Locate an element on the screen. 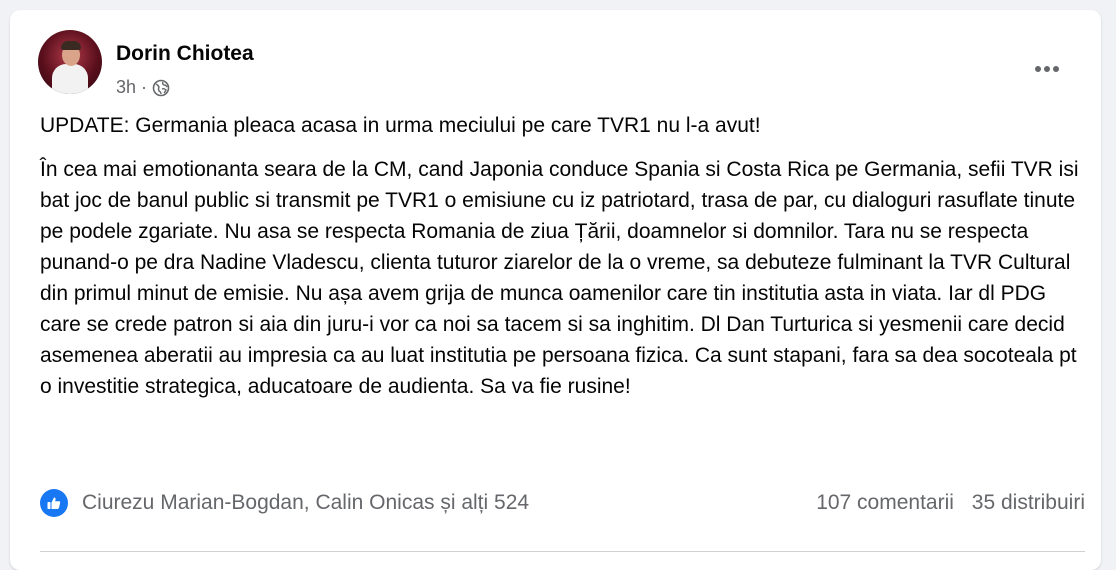 This screenshot has width=1116, height=570. globe-icon is located at coordinates (161, 88).